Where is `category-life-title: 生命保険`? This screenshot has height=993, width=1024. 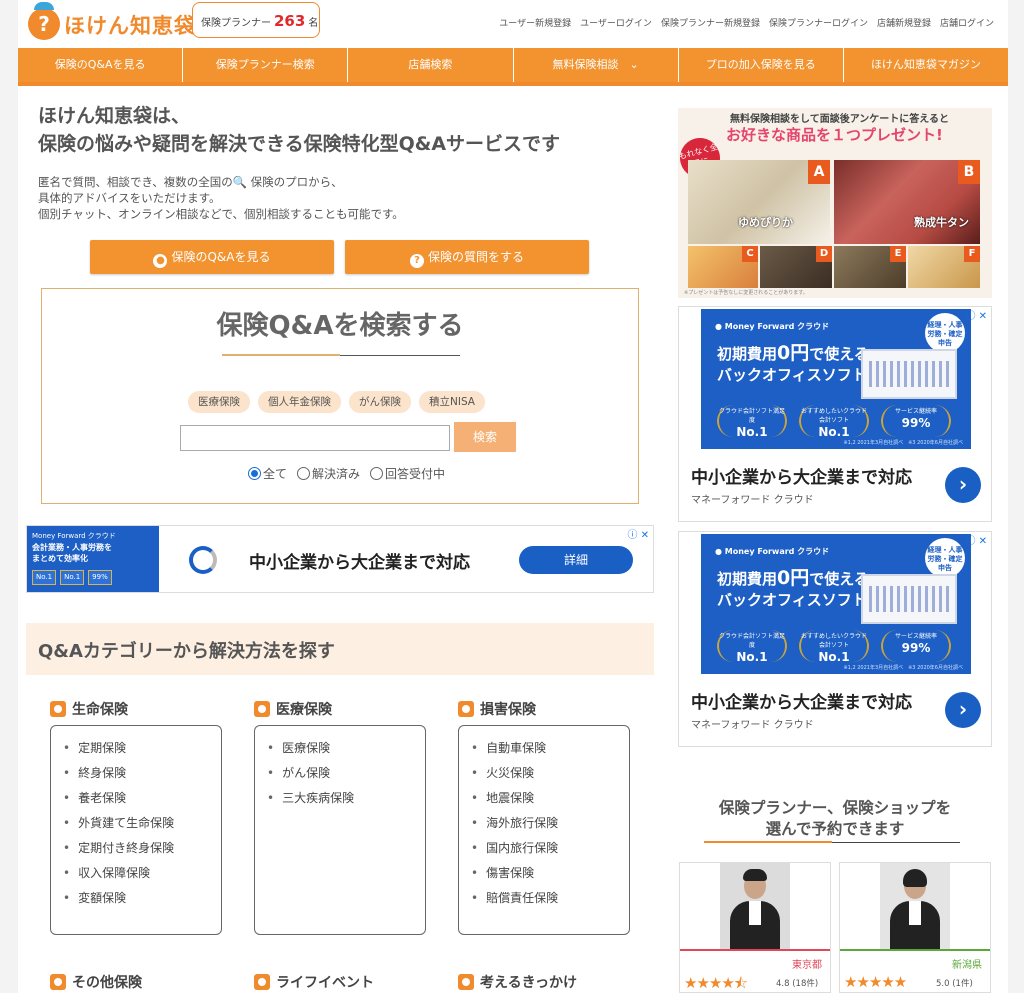 category-life-title: 生命保険 is located at coordinates (136, 709).